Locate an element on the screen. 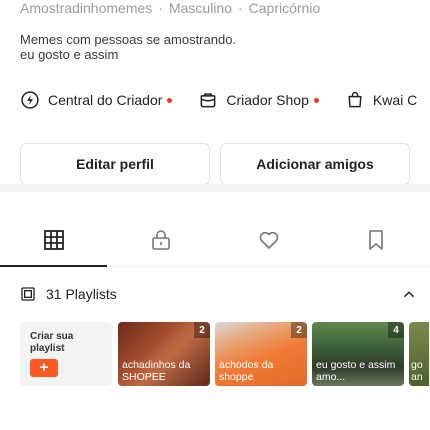 Image resolution: width=430 pixels, height=430 pixels. playlists-count: 31 Playlists is located at coordinates (81, 294).